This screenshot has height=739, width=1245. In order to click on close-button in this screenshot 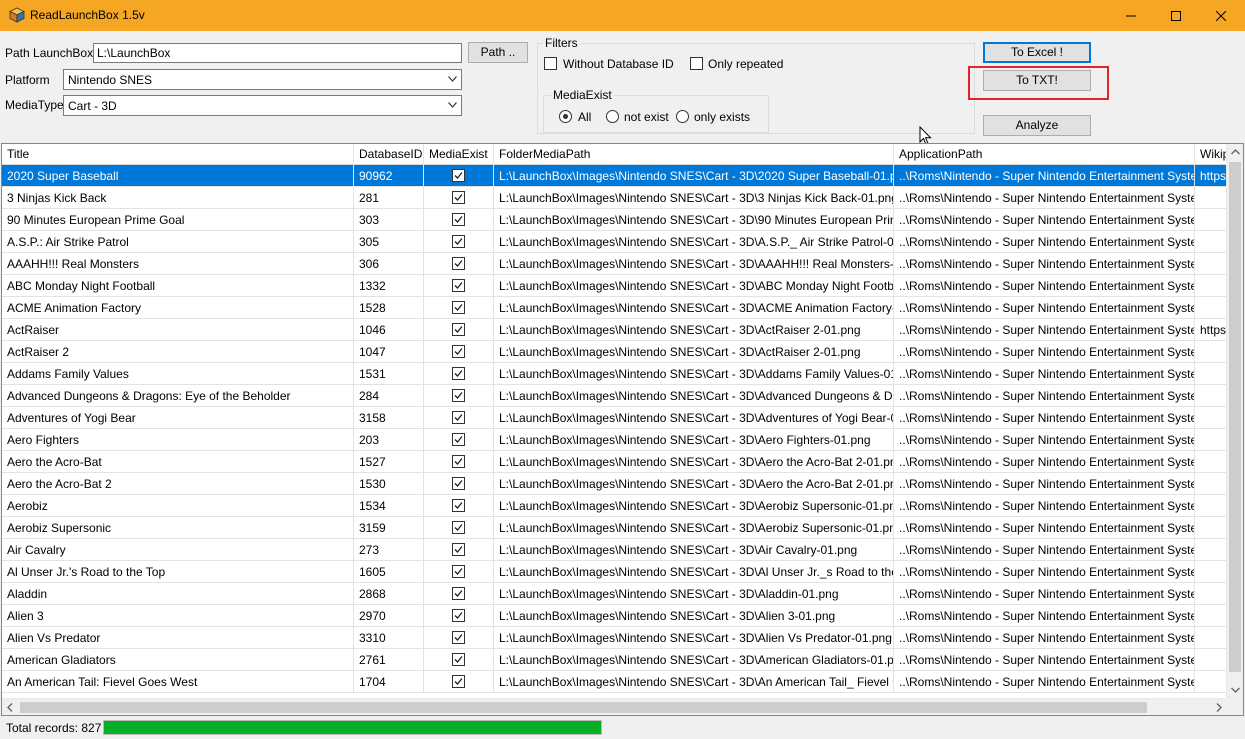, I will do `click(1221, 15)`.